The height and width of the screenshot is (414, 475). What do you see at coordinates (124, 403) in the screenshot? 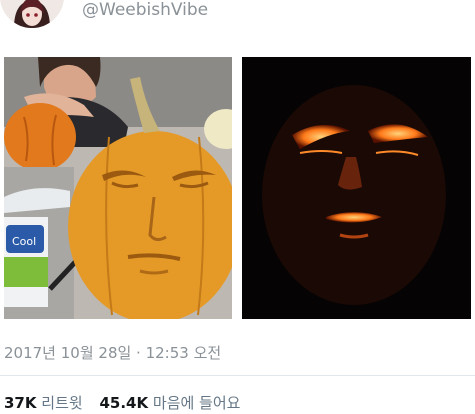
I see `likes-count: 45.4K` at bounding box center [124, 403].